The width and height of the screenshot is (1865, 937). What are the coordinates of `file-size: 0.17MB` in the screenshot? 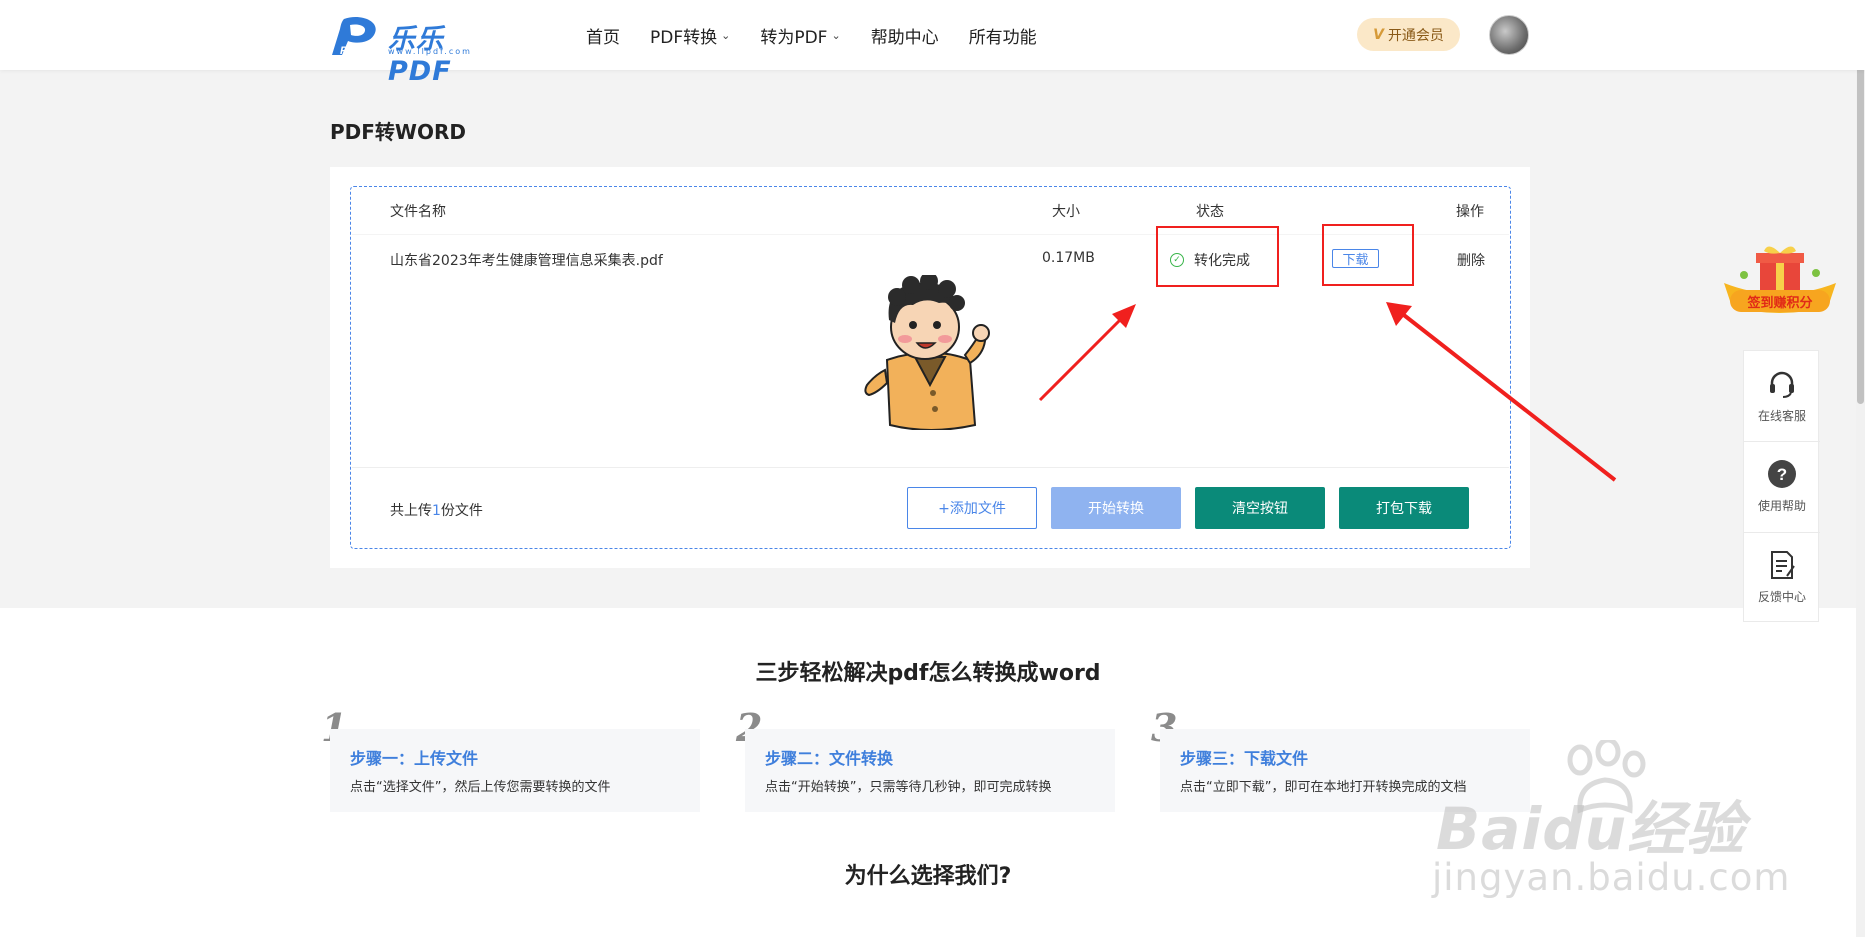 It's located at (1068, 258).